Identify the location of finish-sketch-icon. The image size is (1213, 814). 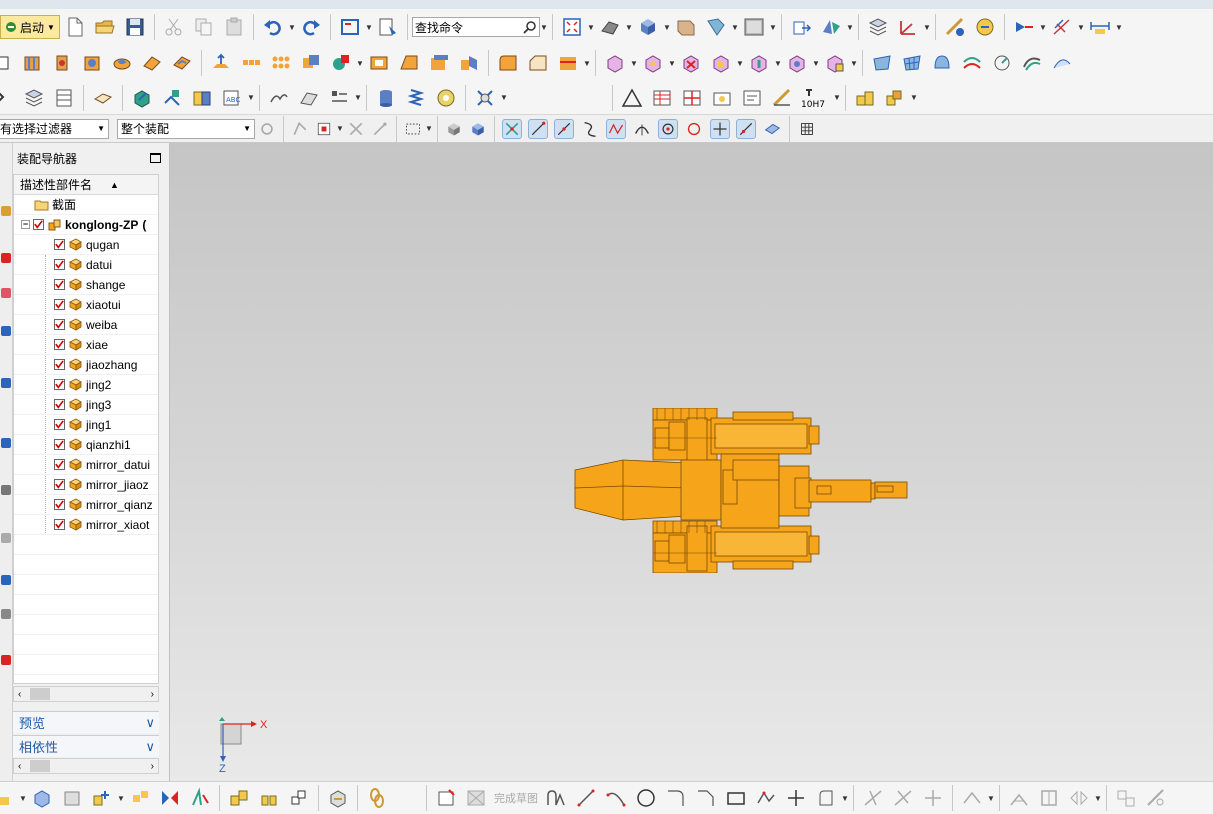
(476, 798).